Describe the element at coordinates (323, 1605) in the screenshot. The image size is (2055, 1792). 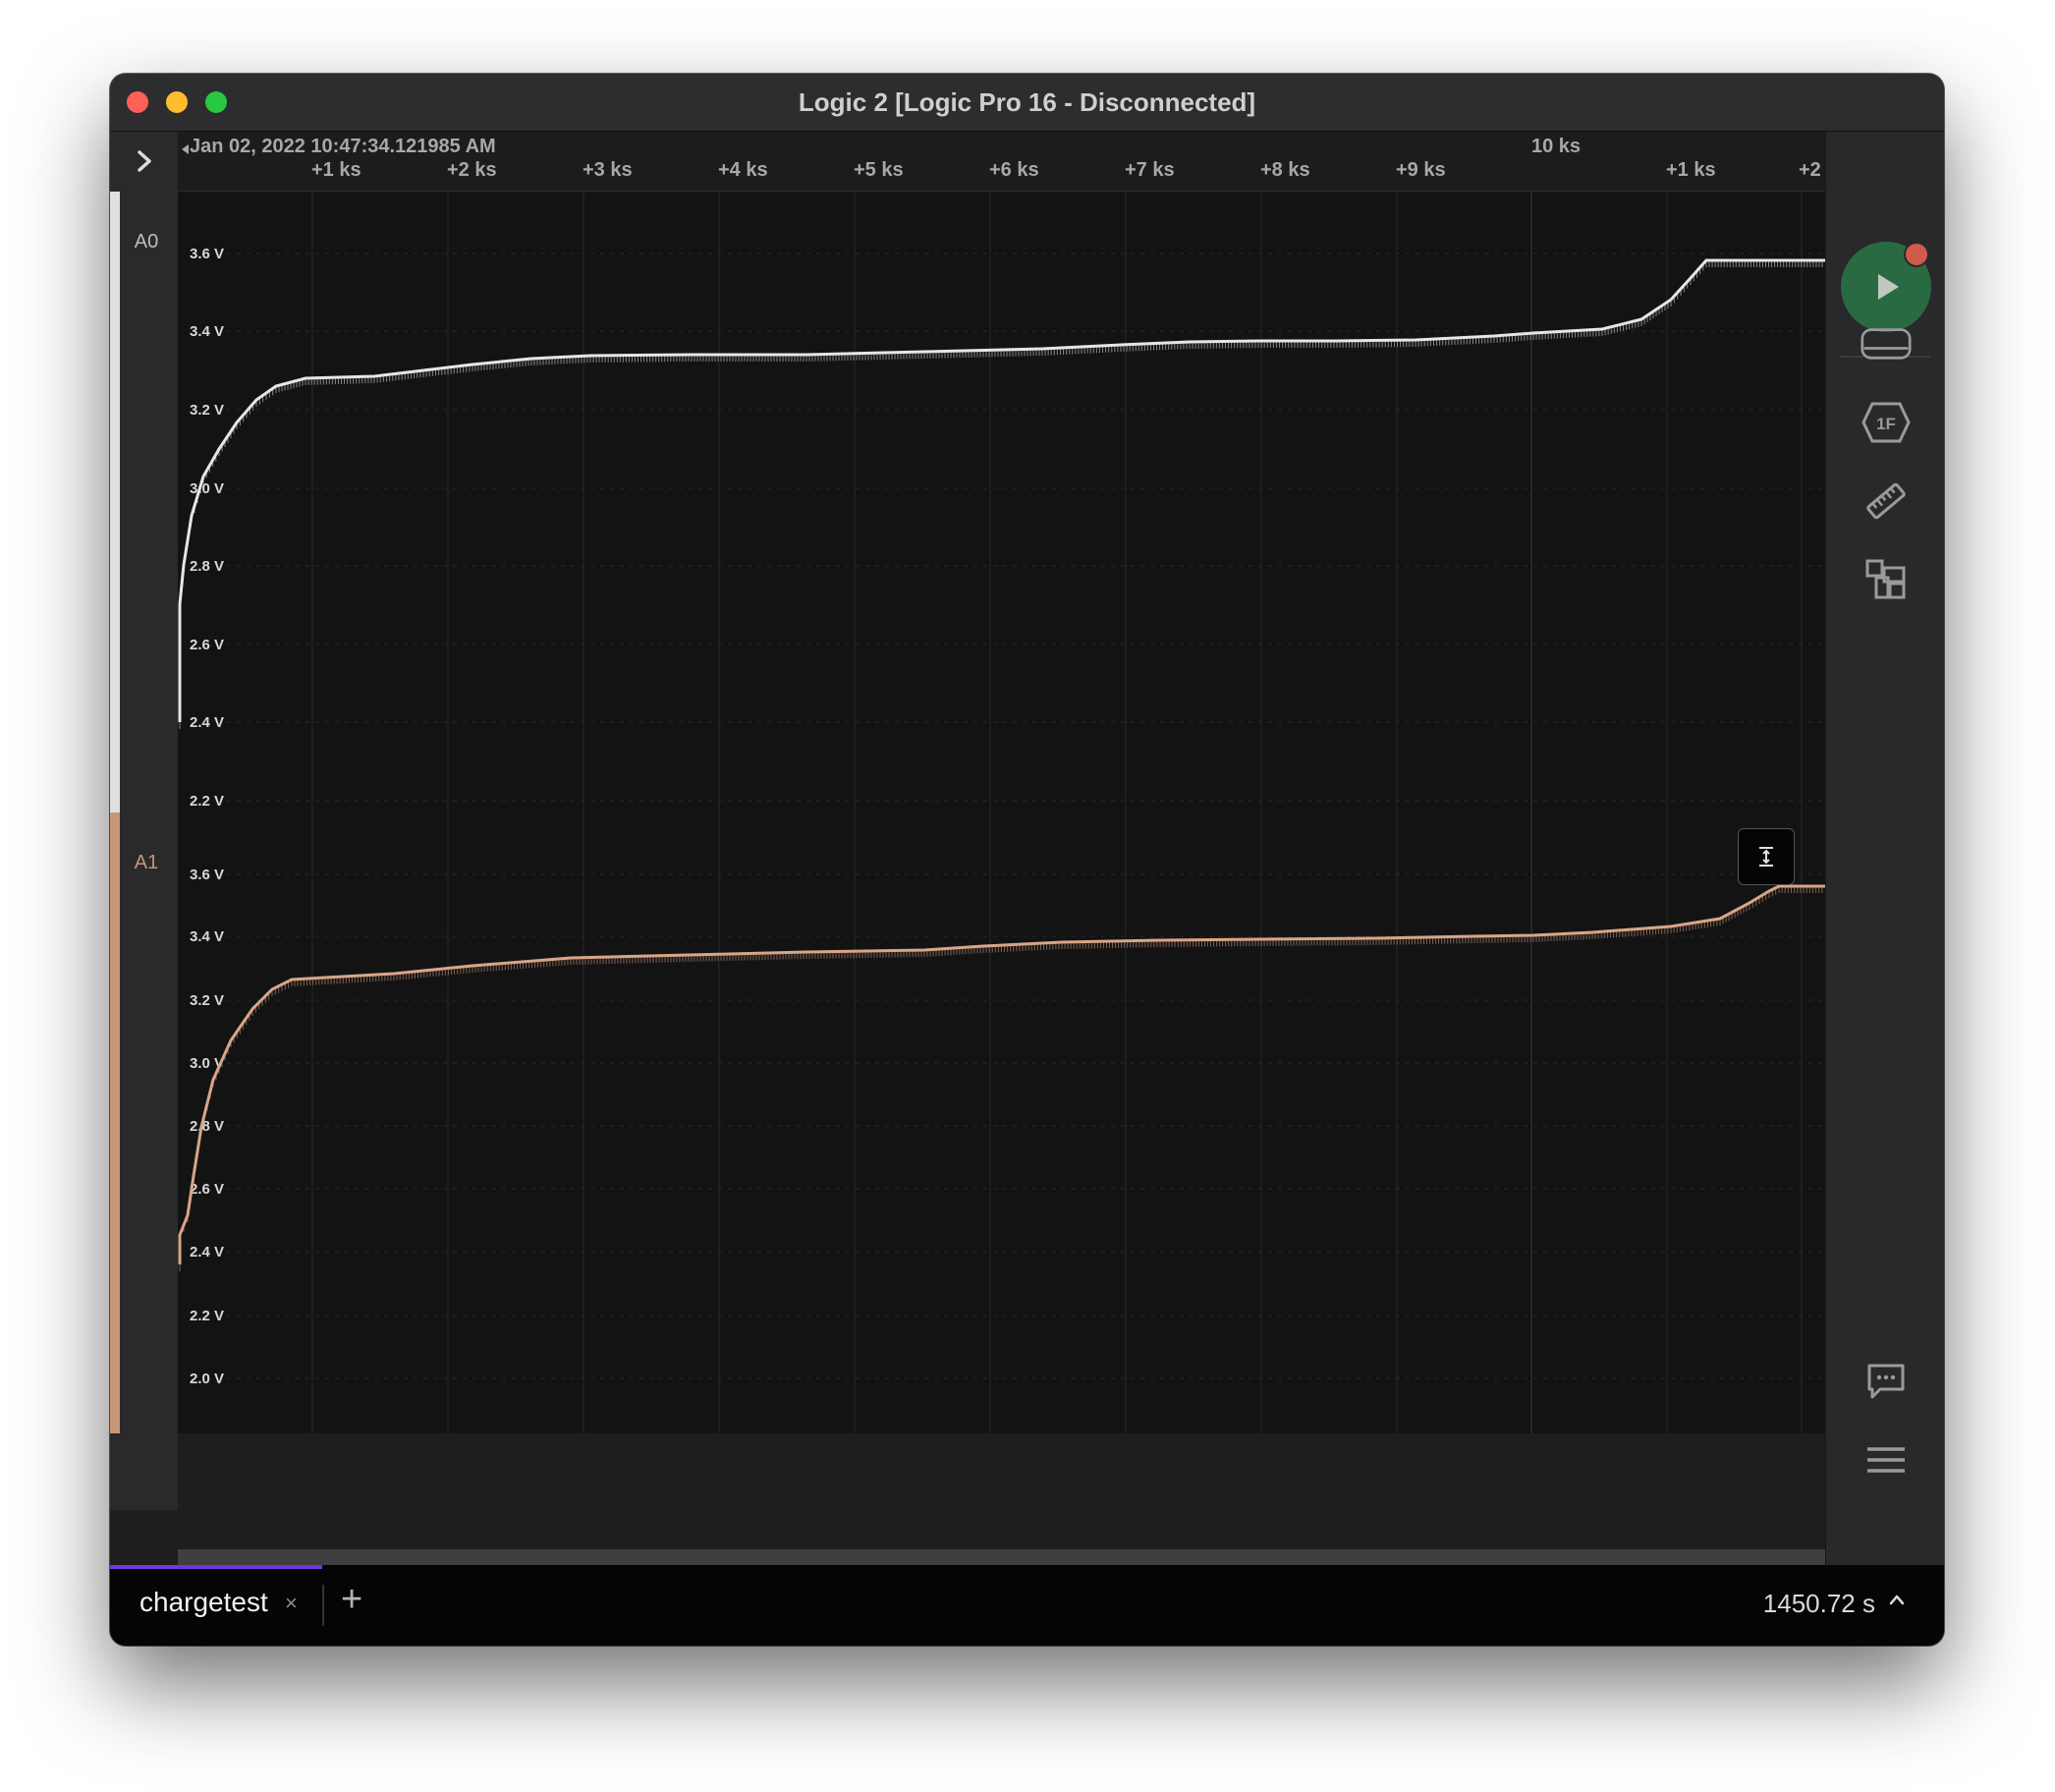
I see `tab-separator` at that location.